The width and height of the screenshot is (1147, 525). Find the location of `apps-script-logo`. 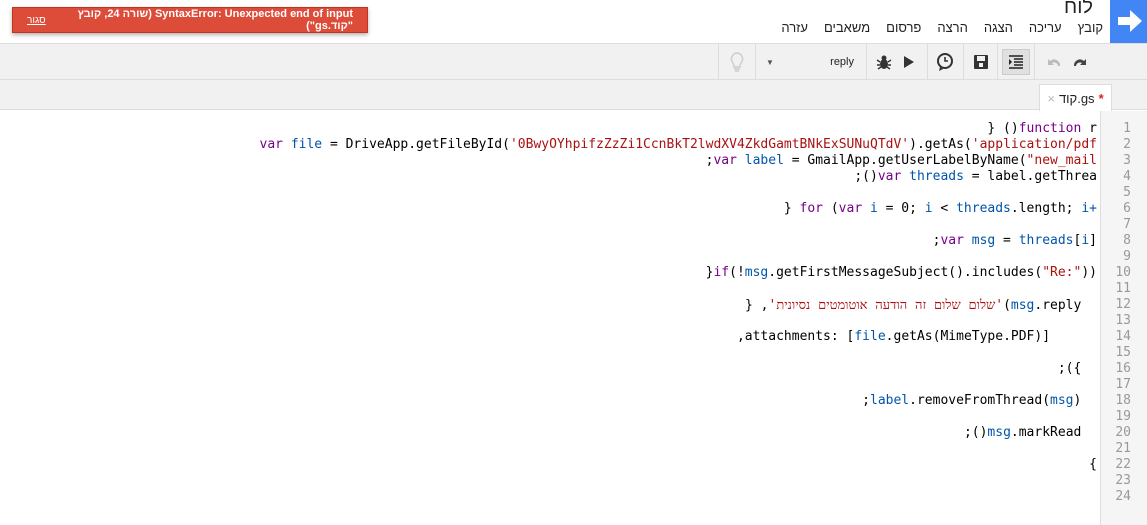

apps-script-logo is located at coordinates (1128, 21).